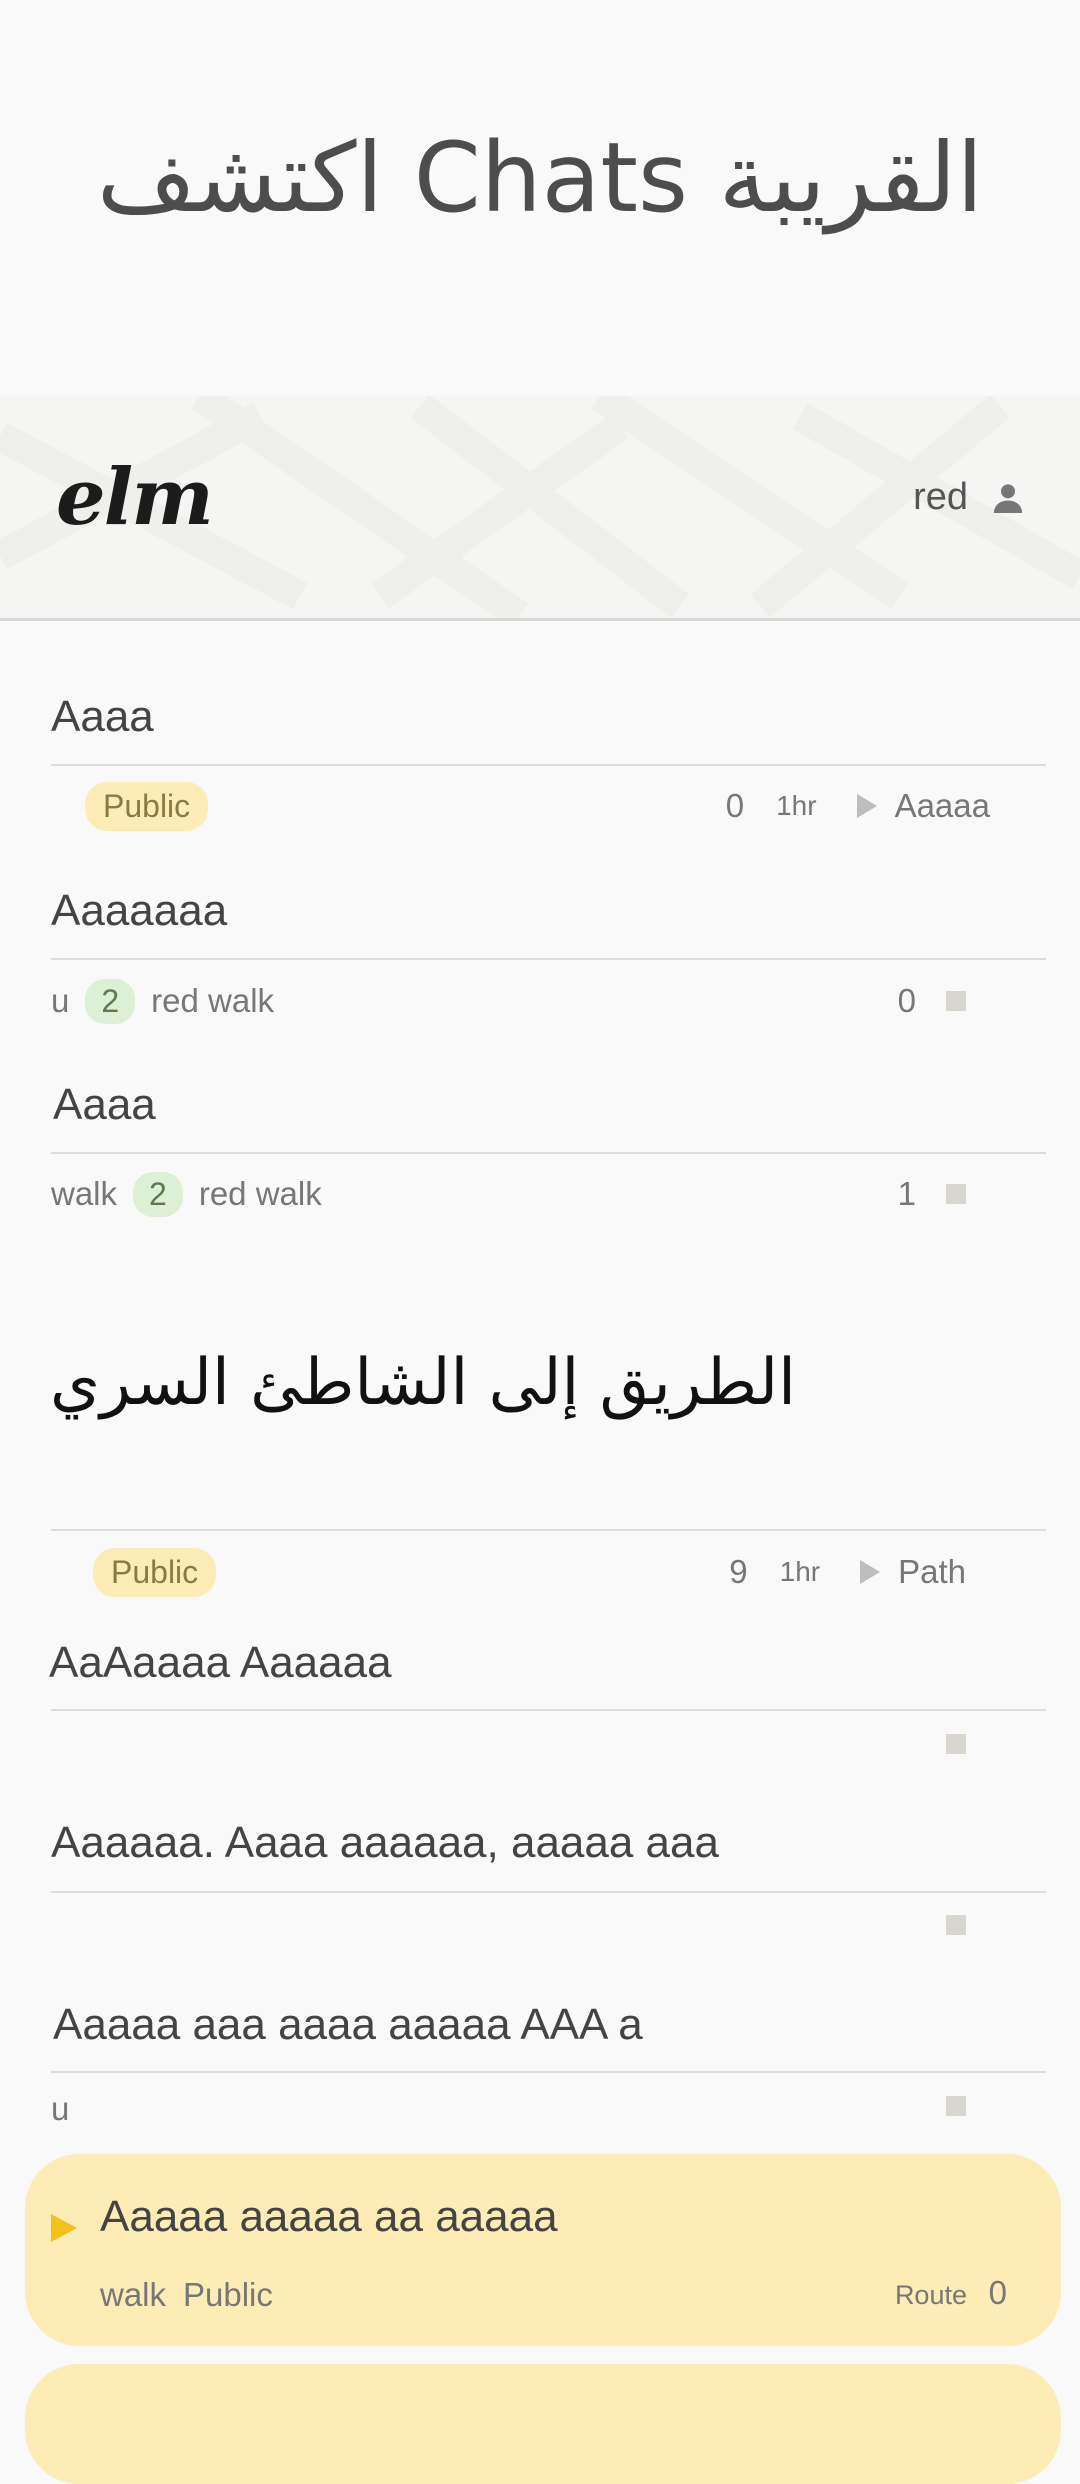 The width and height of the screenshot is (1080, 2484). Describe the element at coordinates (135, 497) in the screenshot. I see `app-logo: elm` at that location.